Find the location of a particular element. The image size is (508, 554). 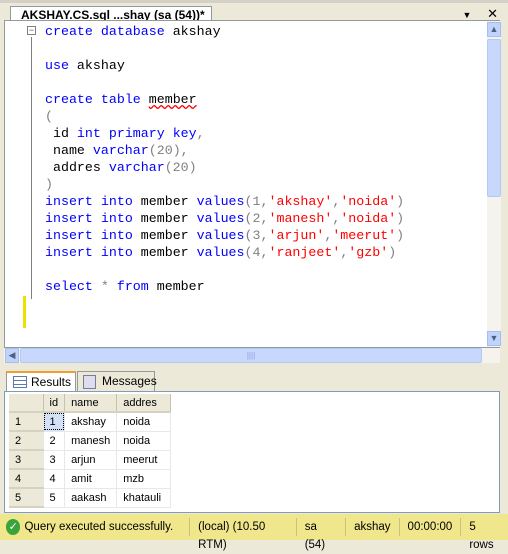

table-row: 3 3 arjun meerut is located at coordinates (90, 460).